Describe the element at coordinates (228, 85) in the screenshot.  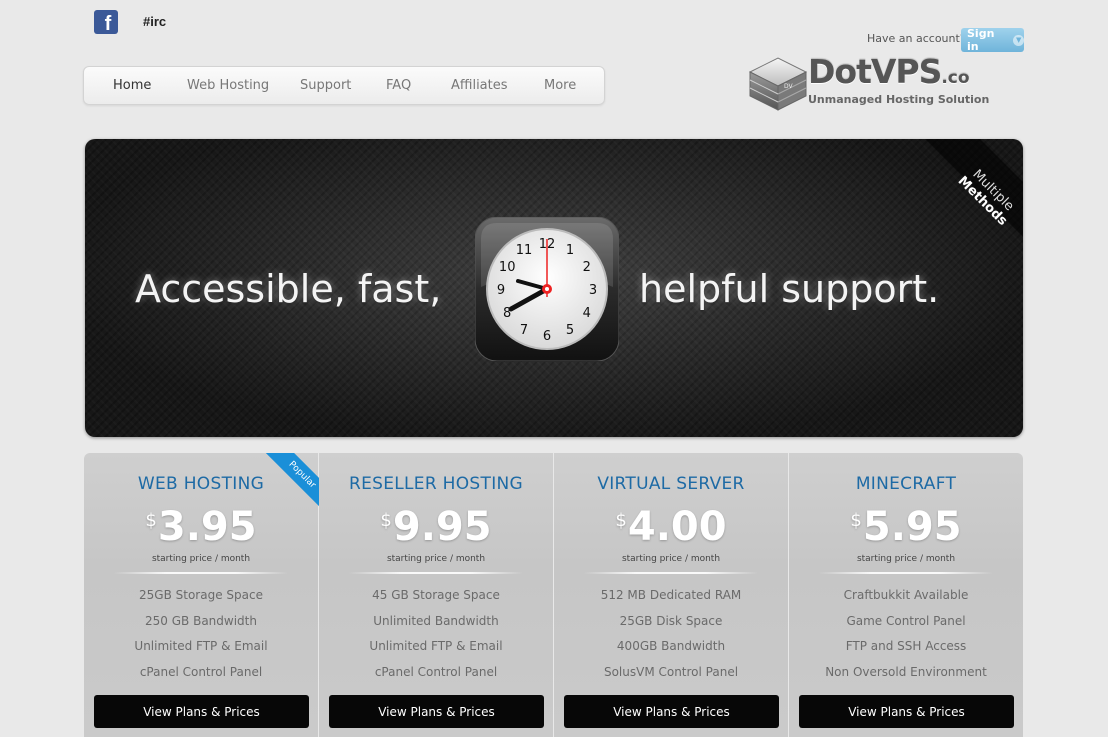
I see `nav-item-web-hosting: Web Hosting` at that location.